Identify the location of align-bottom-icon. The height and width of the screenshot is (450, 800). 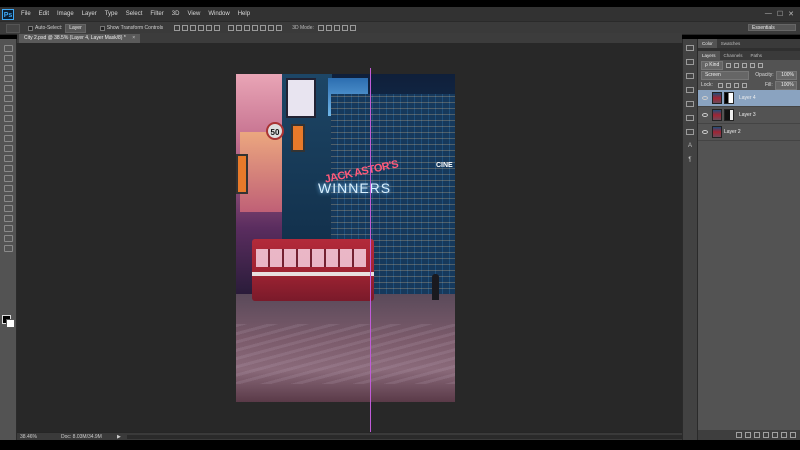
(193, 28).